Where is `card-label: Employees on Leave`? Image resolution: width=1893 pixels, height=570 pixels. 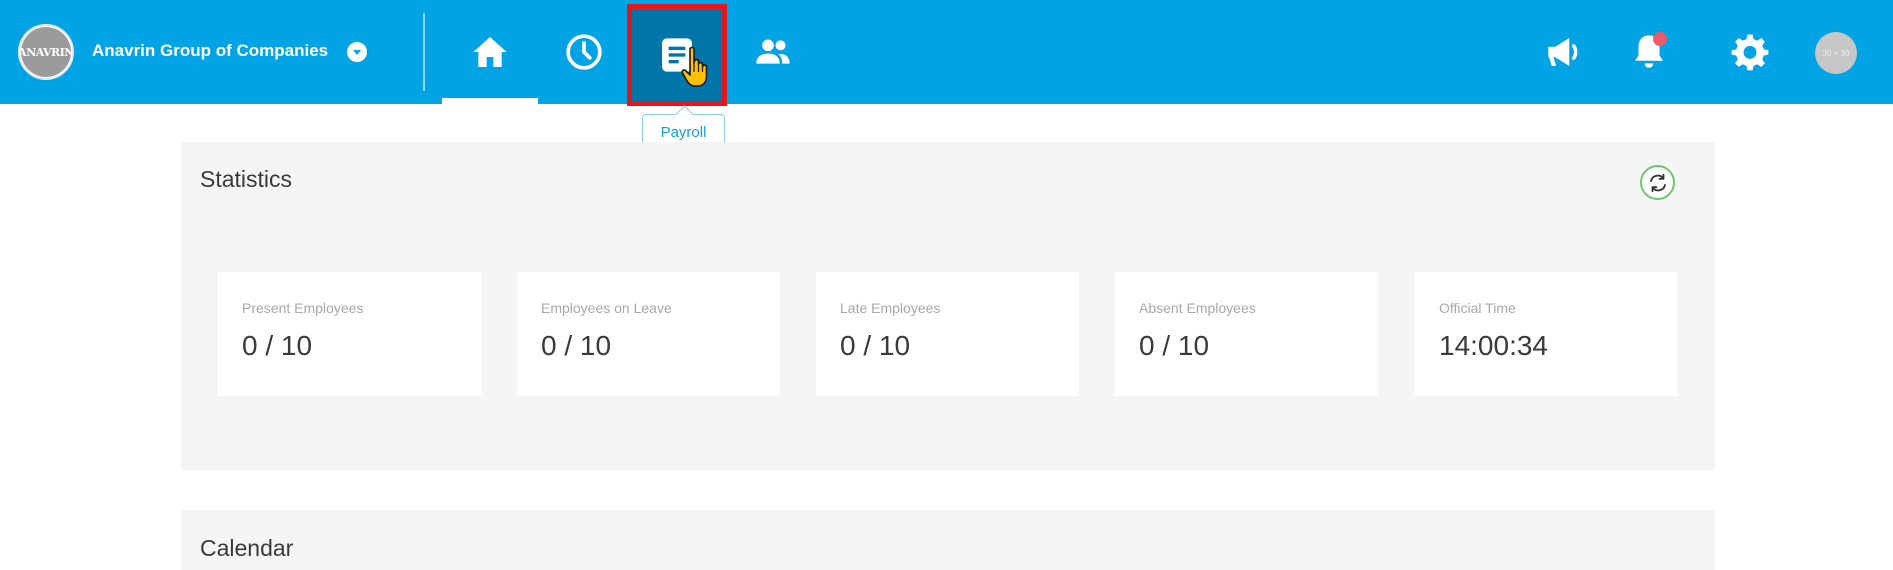 card-label: Employees on Leave is located at coordinates (606, 308).